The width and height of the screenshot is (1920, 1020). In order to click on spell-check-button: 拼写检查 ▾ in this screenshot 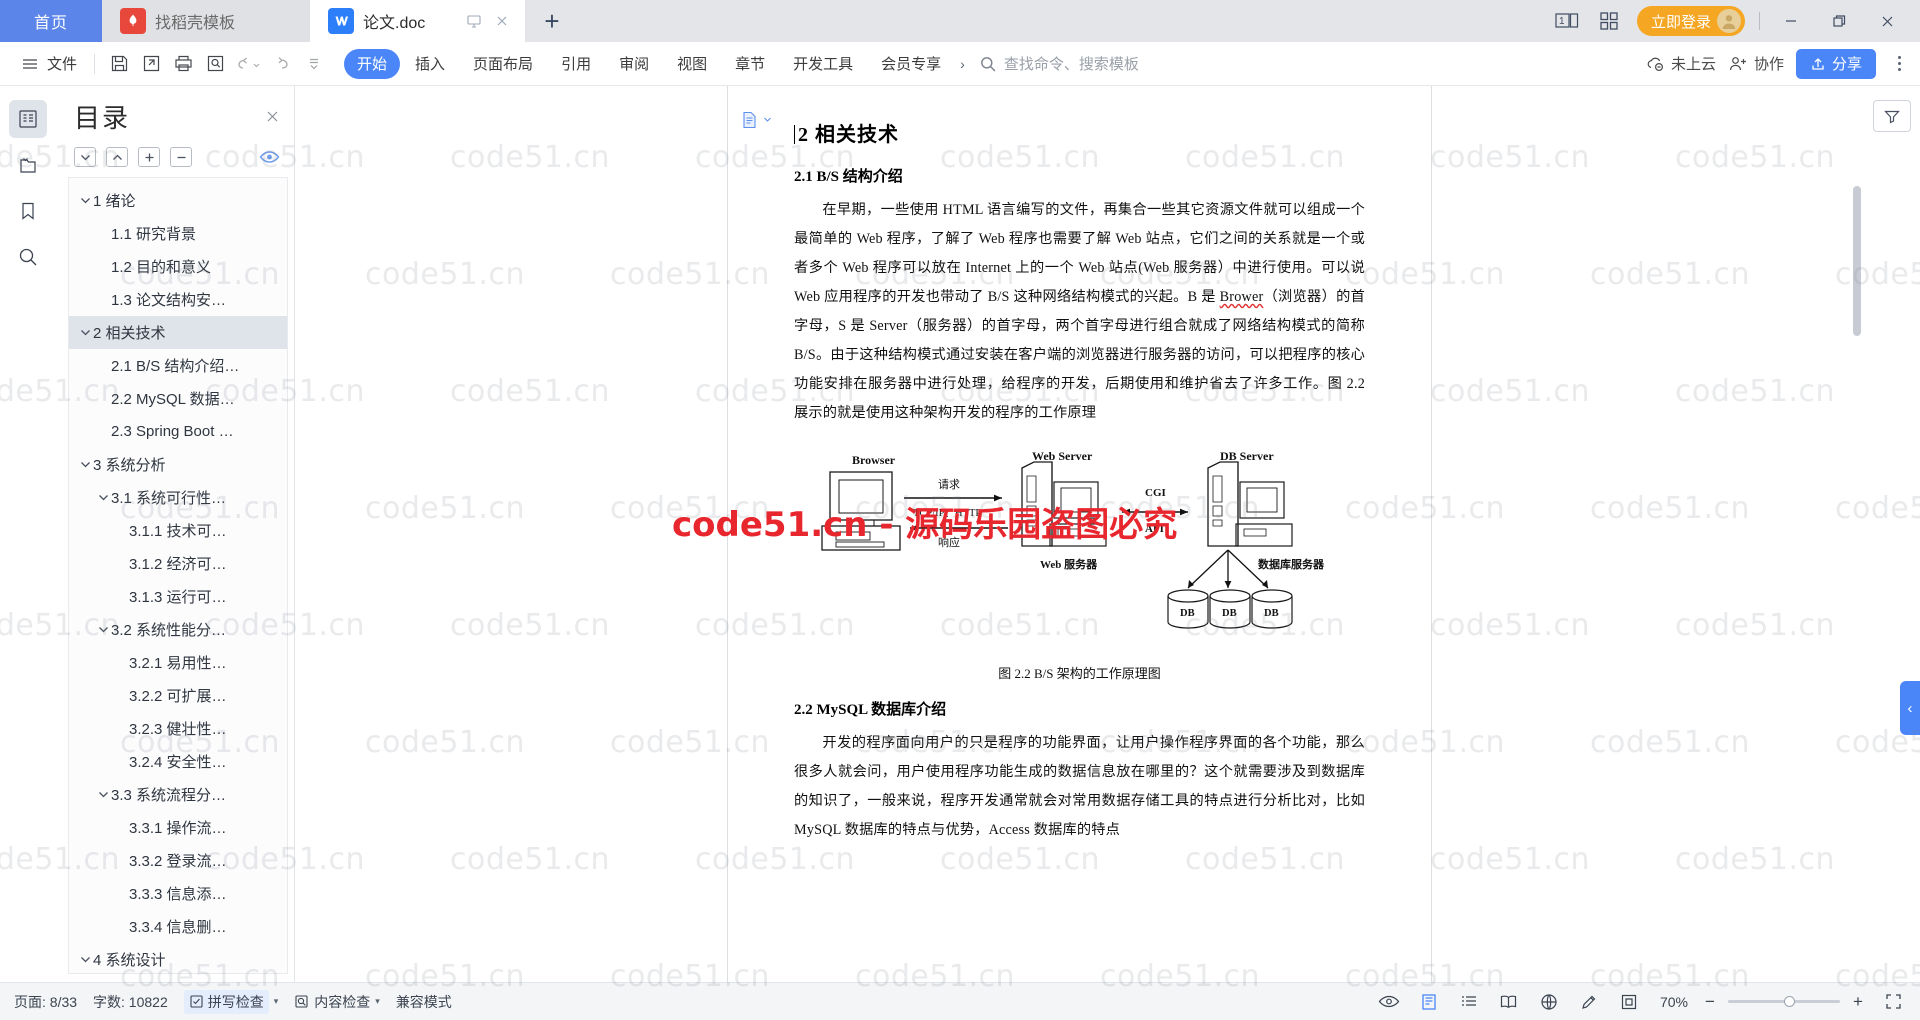, I will do `click(231, 1001)`.